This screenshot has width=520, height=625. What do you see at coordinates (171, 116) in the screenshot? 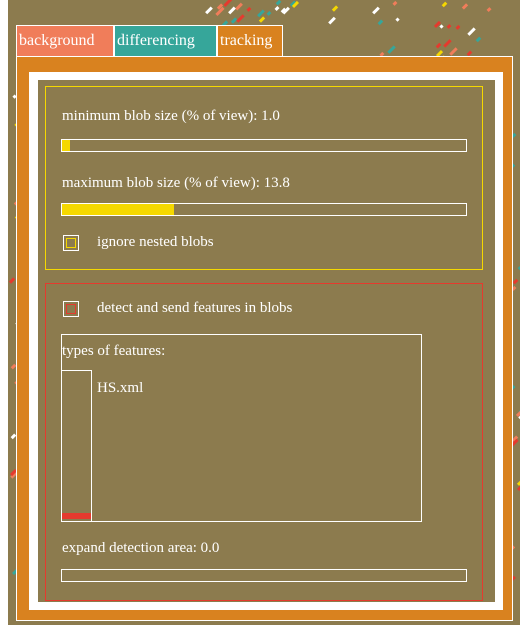
I see `min-blob-size-label: minimum blob size (% of view): 1.0` at bounding box center [171, 116].